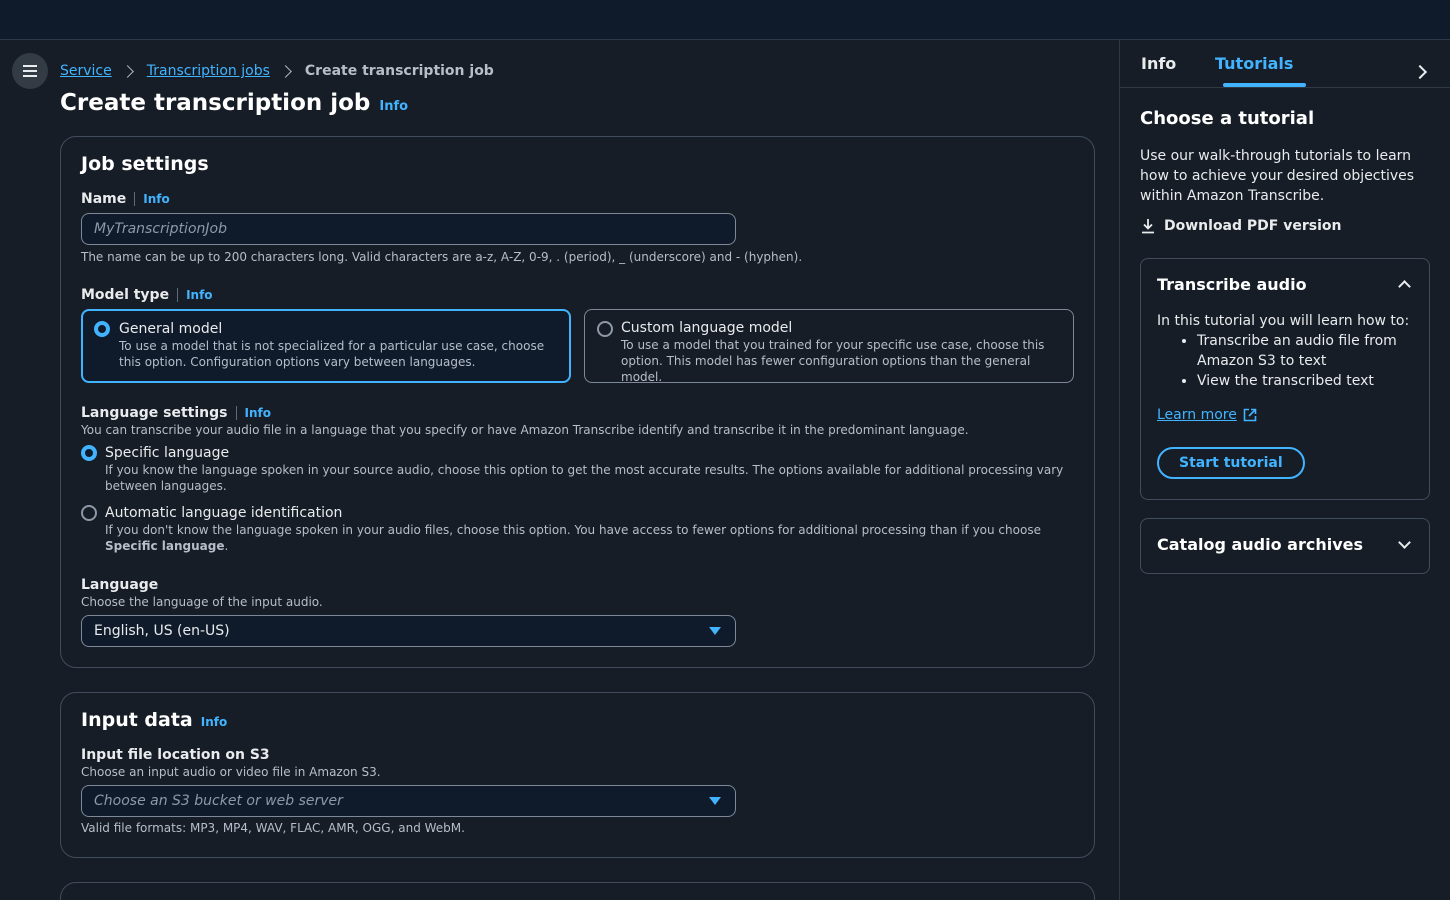 This screenshot has height=900, width=1450. I want to click on input-location-label: Input file location on S3, so click(175, 755).